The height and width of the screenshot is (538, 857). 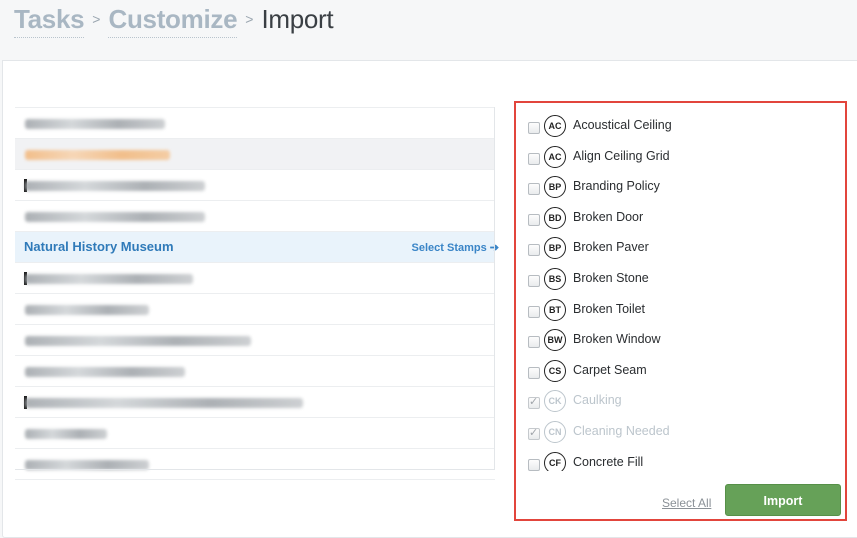 What do you see at coordinates (297, 19) in the screenshot?
I see `page-title: Import` at bounding box center [297, 19].